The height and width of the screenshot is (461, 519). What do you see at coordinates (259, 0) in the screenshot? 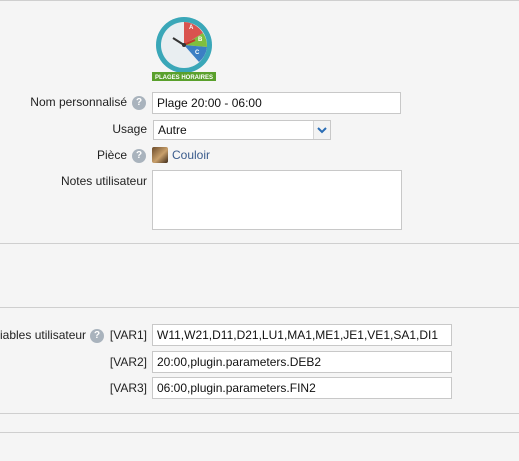
I see `top-divider` at bounding box center [259, 0].